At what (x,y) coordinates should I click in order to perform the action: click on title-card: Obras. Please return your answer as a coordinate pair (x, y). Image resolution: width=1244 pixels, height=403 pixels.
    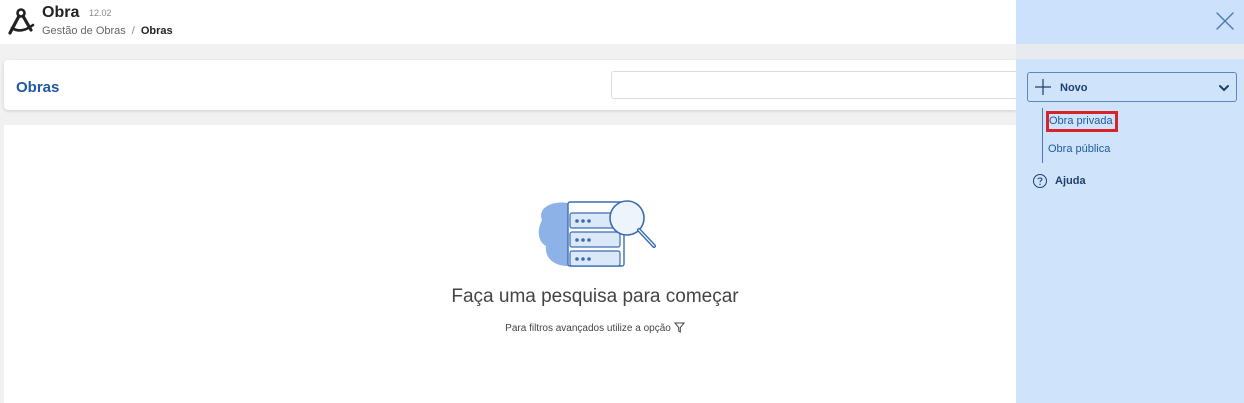
    Looking at the image, I should click on (512, 85).